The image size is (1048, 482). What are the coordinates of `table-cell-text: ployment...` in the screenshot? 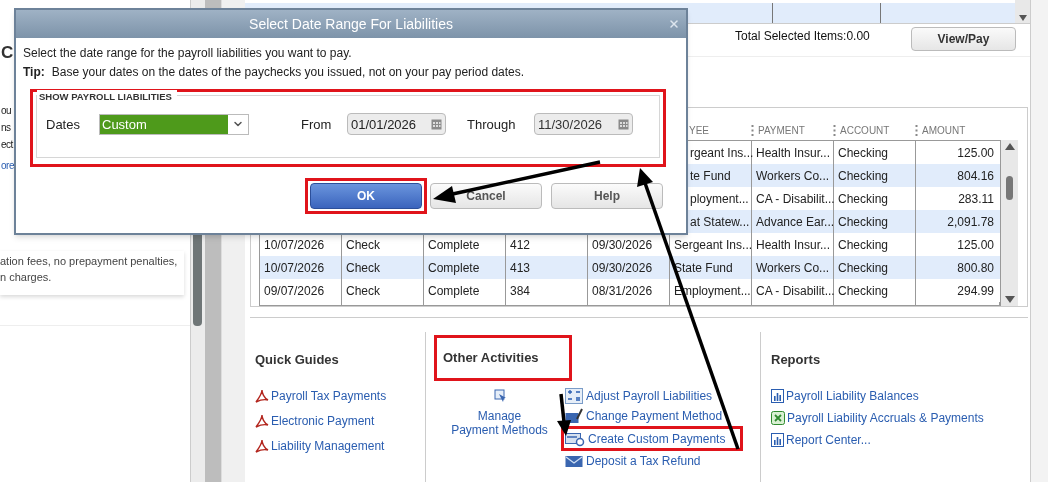 It's located at (719, 199).